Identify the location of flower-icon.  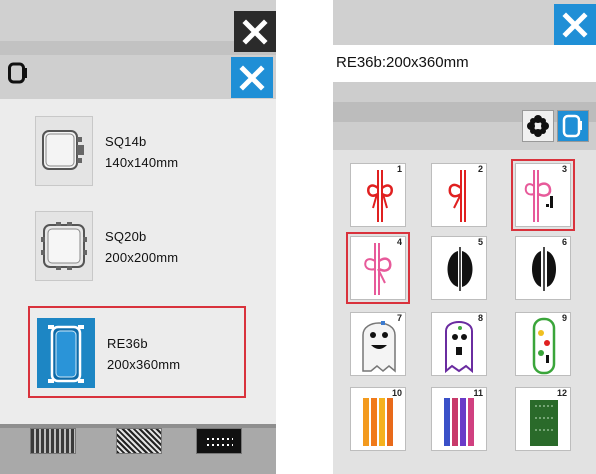
(538, 126).